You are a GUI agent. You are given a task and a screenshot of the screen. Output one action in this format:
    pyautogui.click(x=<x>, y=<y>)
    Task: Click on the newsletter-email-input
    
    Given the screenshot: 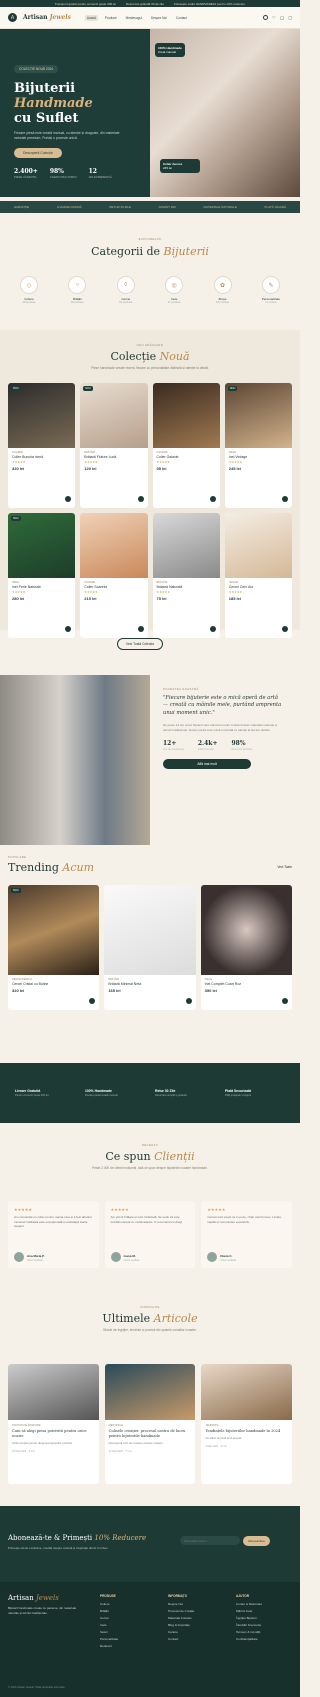 What is the action you would take?
    pyautogui.click(x=210, y=1540)
    